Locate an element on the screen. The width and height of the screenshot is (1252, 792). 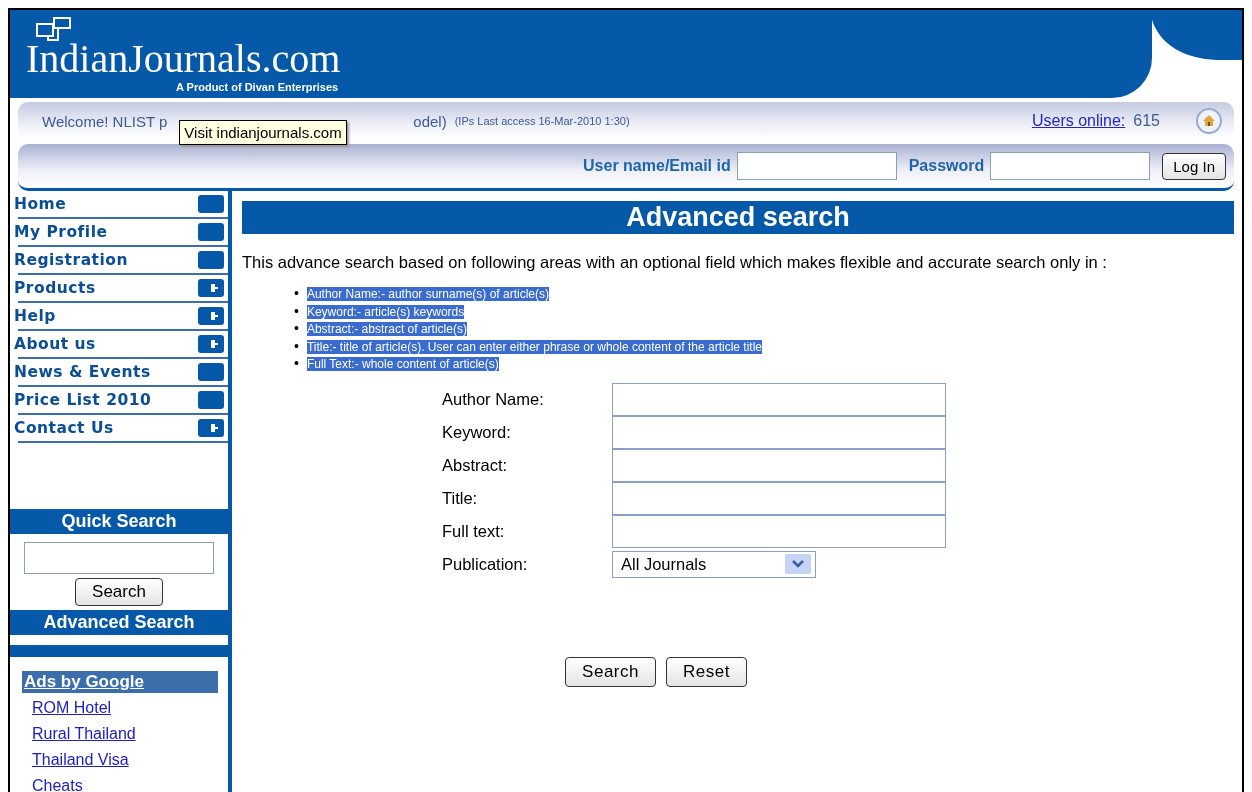
users-online-count: 615 is located at coordinates (1146, 121).